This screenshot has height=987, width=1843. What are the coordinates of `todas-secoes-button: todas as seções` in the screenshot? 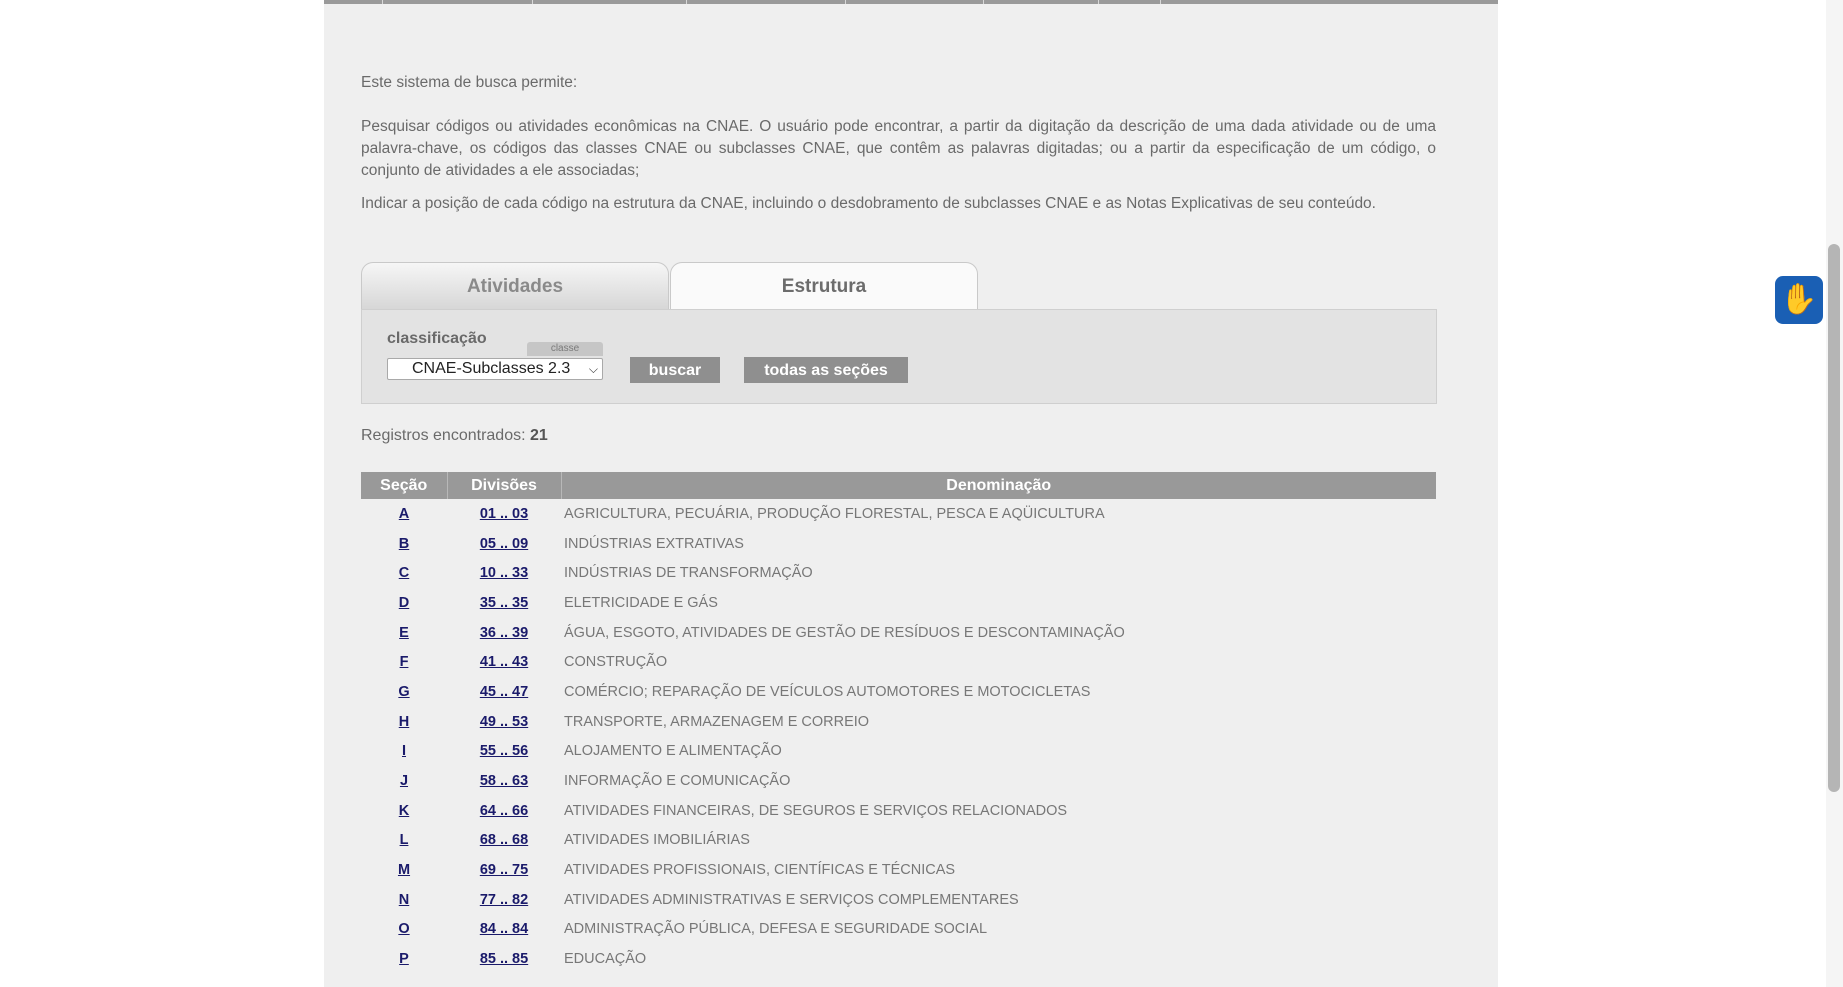 It's located at (826, 370).